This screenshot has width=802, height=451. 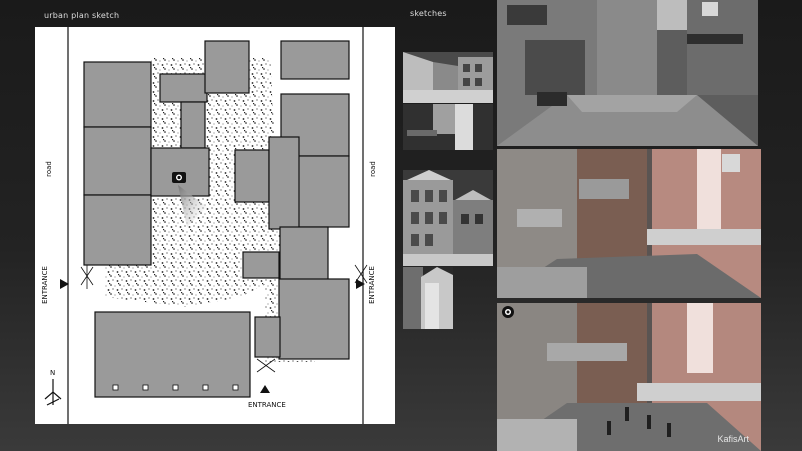 I want to click on entrance-right-label: ENTRANCE, so click(x=371, y=285).